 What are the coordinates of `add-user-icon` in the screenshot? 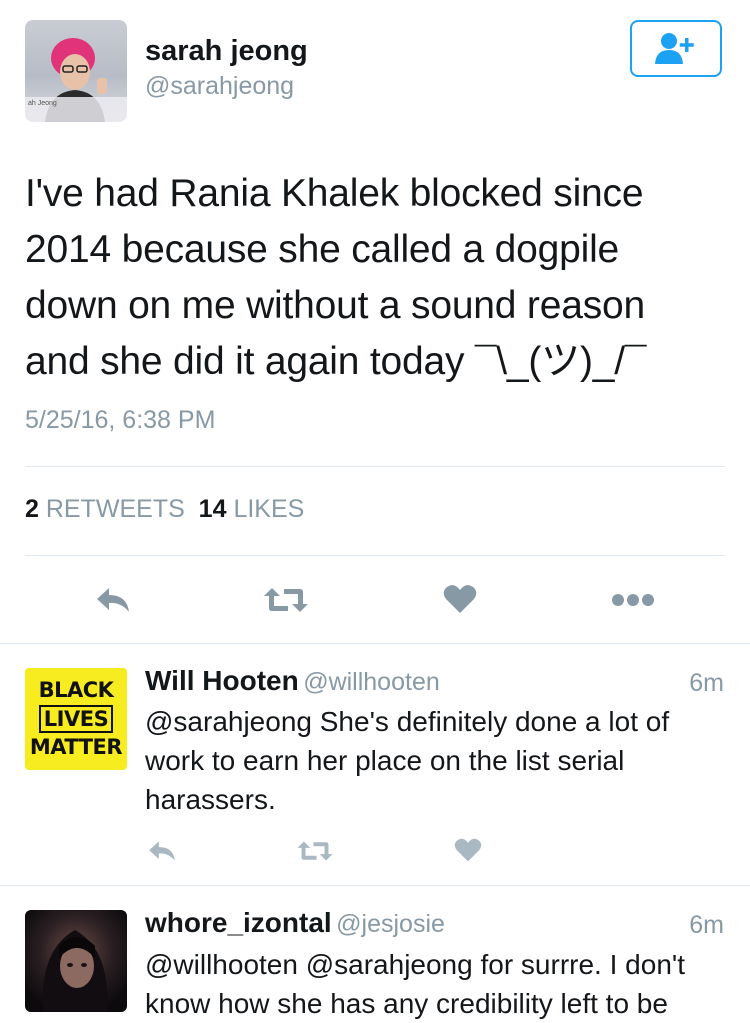 It's located at (674, 48).